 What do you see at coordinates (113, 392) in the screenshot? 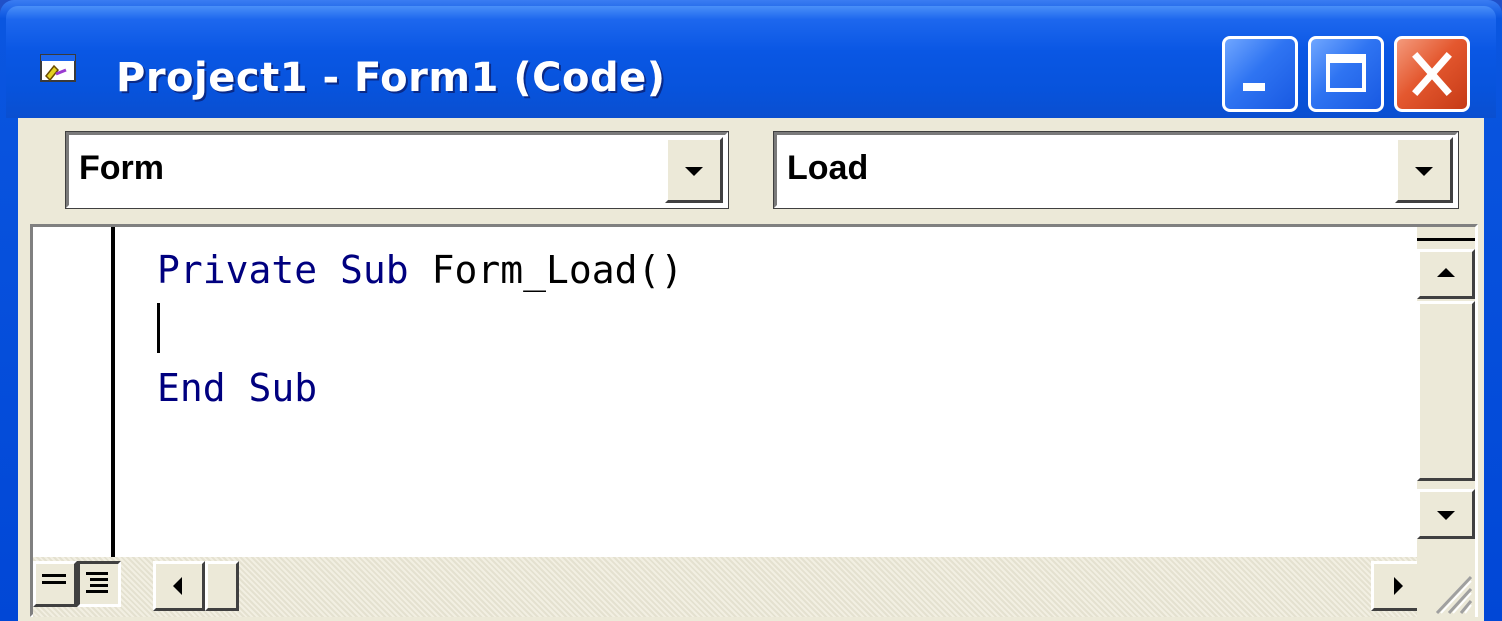
I see `margin-divider` at bounding box center [113, 392].